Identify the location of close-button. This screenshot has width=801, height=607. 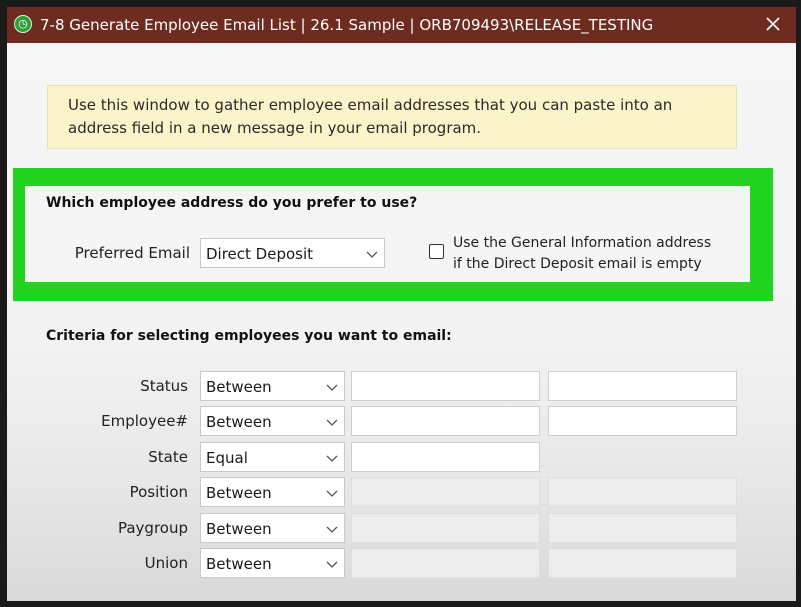
(773, 24).